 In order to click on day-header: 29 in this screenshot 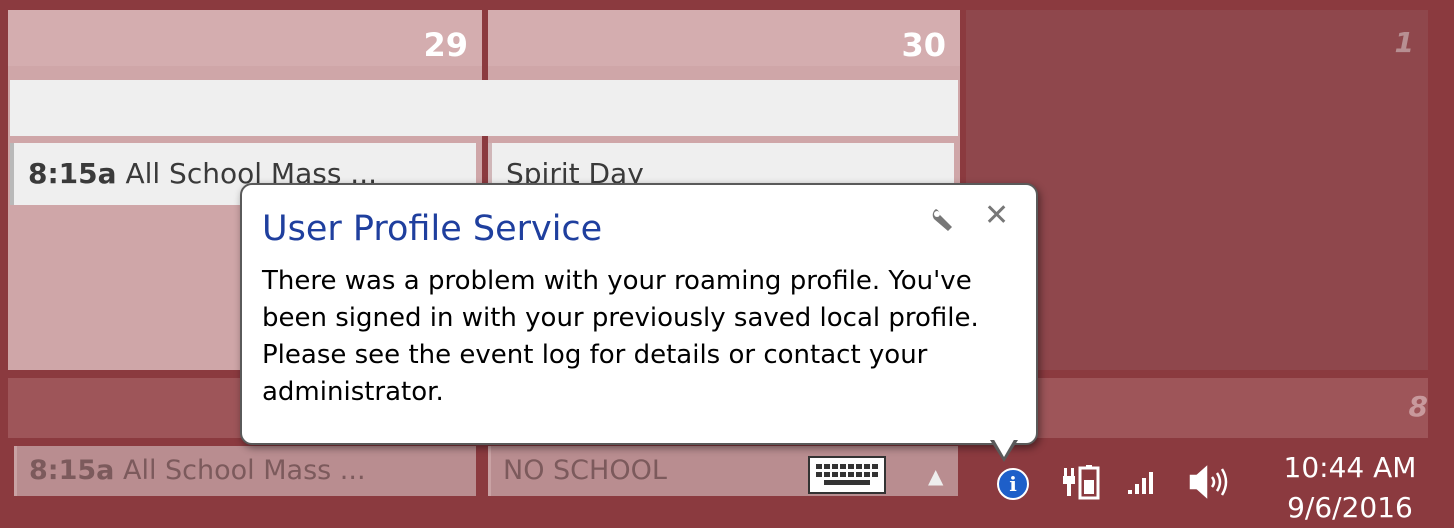, I will do `click(245, 38)`.